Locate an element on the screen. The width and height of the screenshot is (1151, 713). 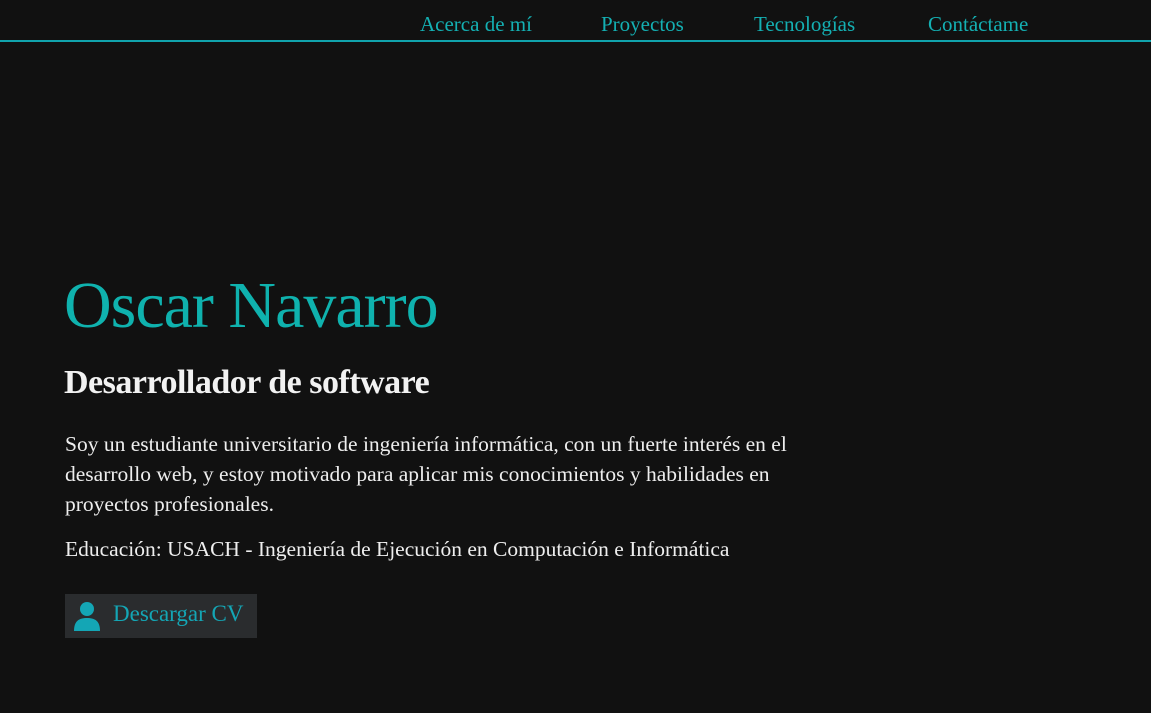
nav-link-projects: Proyectos is located at coordinates (642, 24).